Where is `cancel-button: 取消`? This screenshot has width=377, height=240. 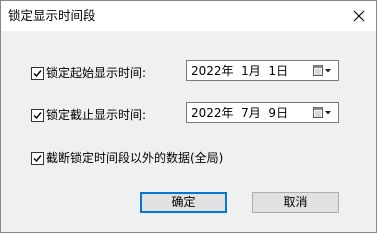
cancel-button: 取消 is located at coordinates (295, 202).